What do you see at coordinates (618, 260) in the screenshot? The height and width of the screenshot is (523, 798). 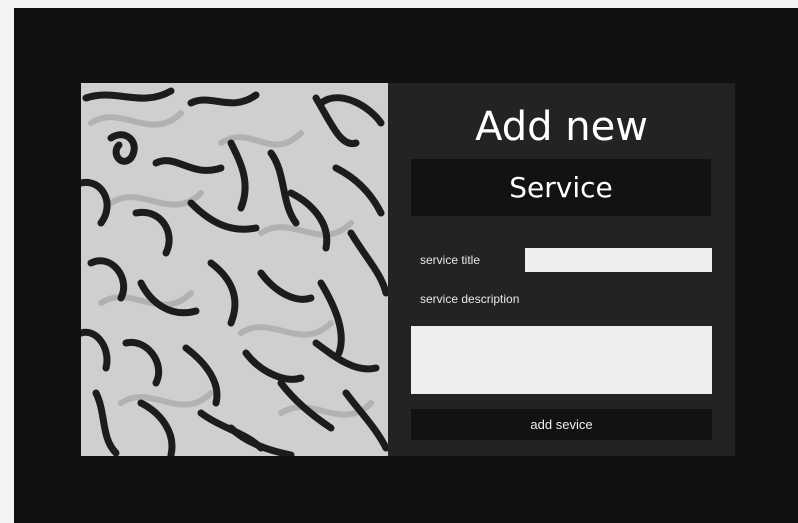 I see `service-title-input` at bounding box center [618, 260].